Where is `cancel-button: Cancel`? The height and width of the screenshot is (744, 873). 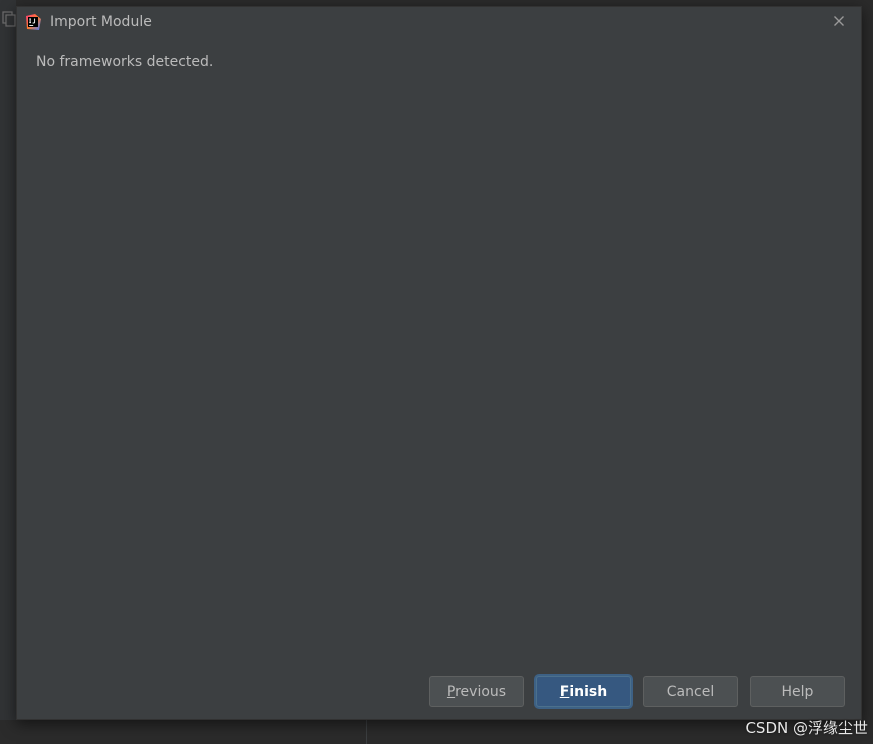
cancel-button: Cancel is located at coordinates (690, 691).